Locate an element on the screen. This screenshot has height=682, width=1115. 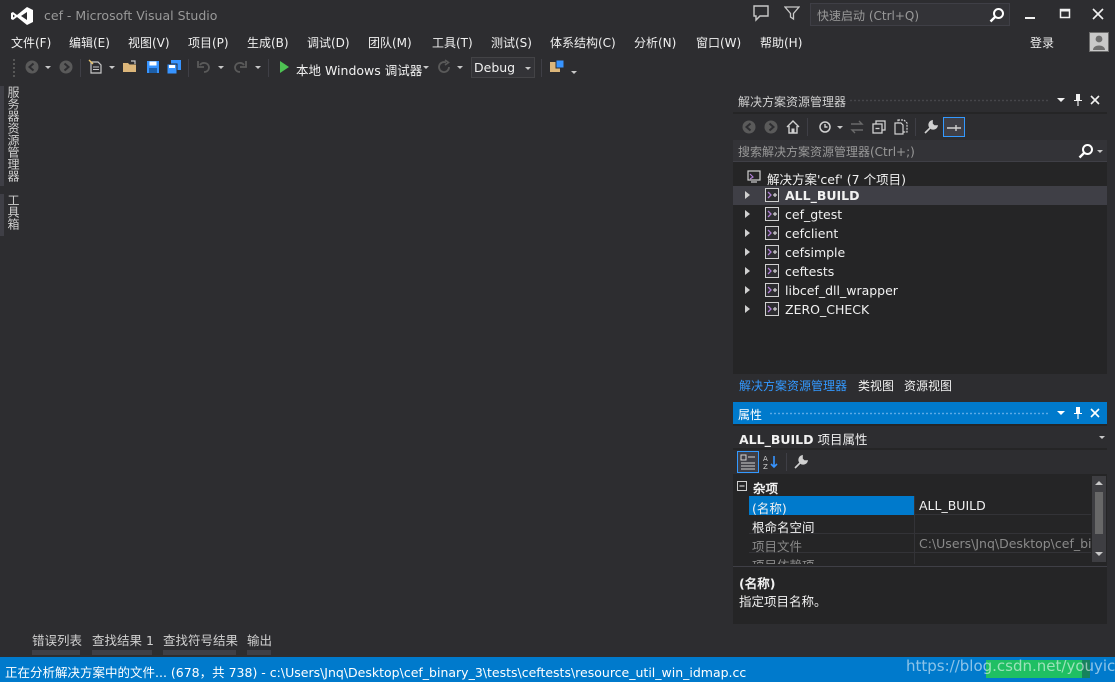
collapse-all-icon is located at coordinates (879, 127).